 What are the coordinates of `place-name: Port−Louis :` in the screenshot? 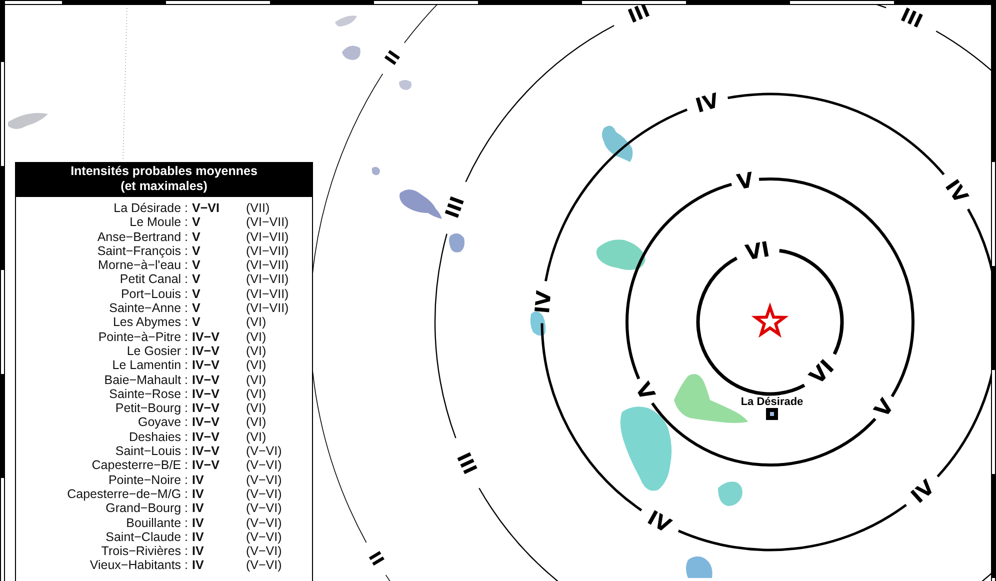 It's located at (154, 294).